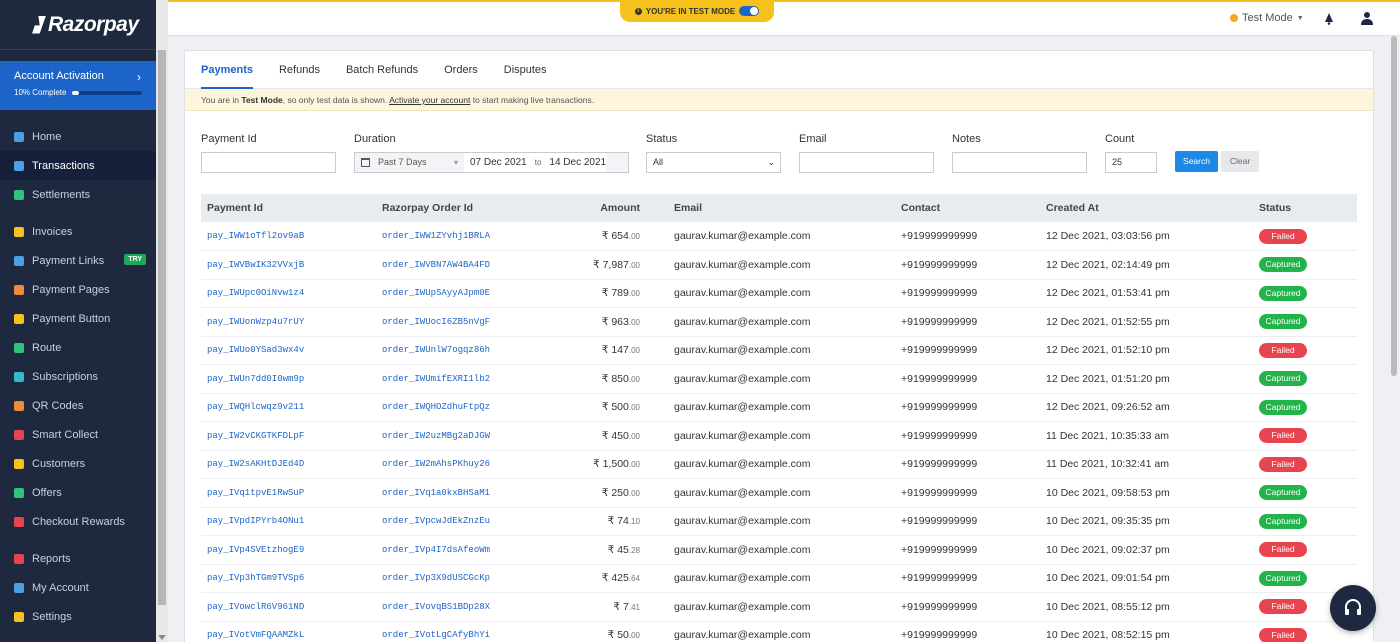  What do you see at coordinates (78, 616) in the screenshot?
I see `sidebar-item-settings: Settings` at bounding box center [78, 616].